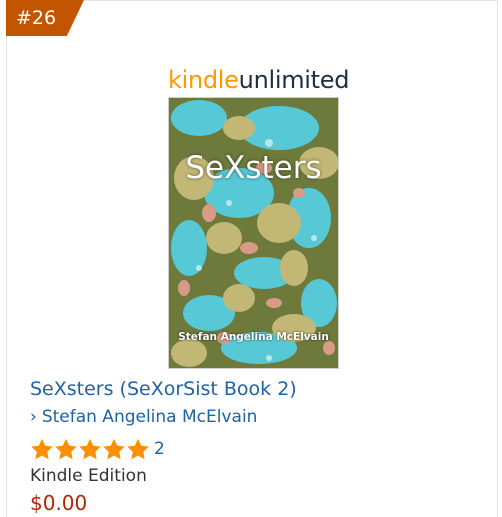 This screenshot has height=517, width=502. What do you see at coordinates (203, 80) in the screenshot?
I see `ku-logo-kindle: kindle` at bounding box center [203, 80].